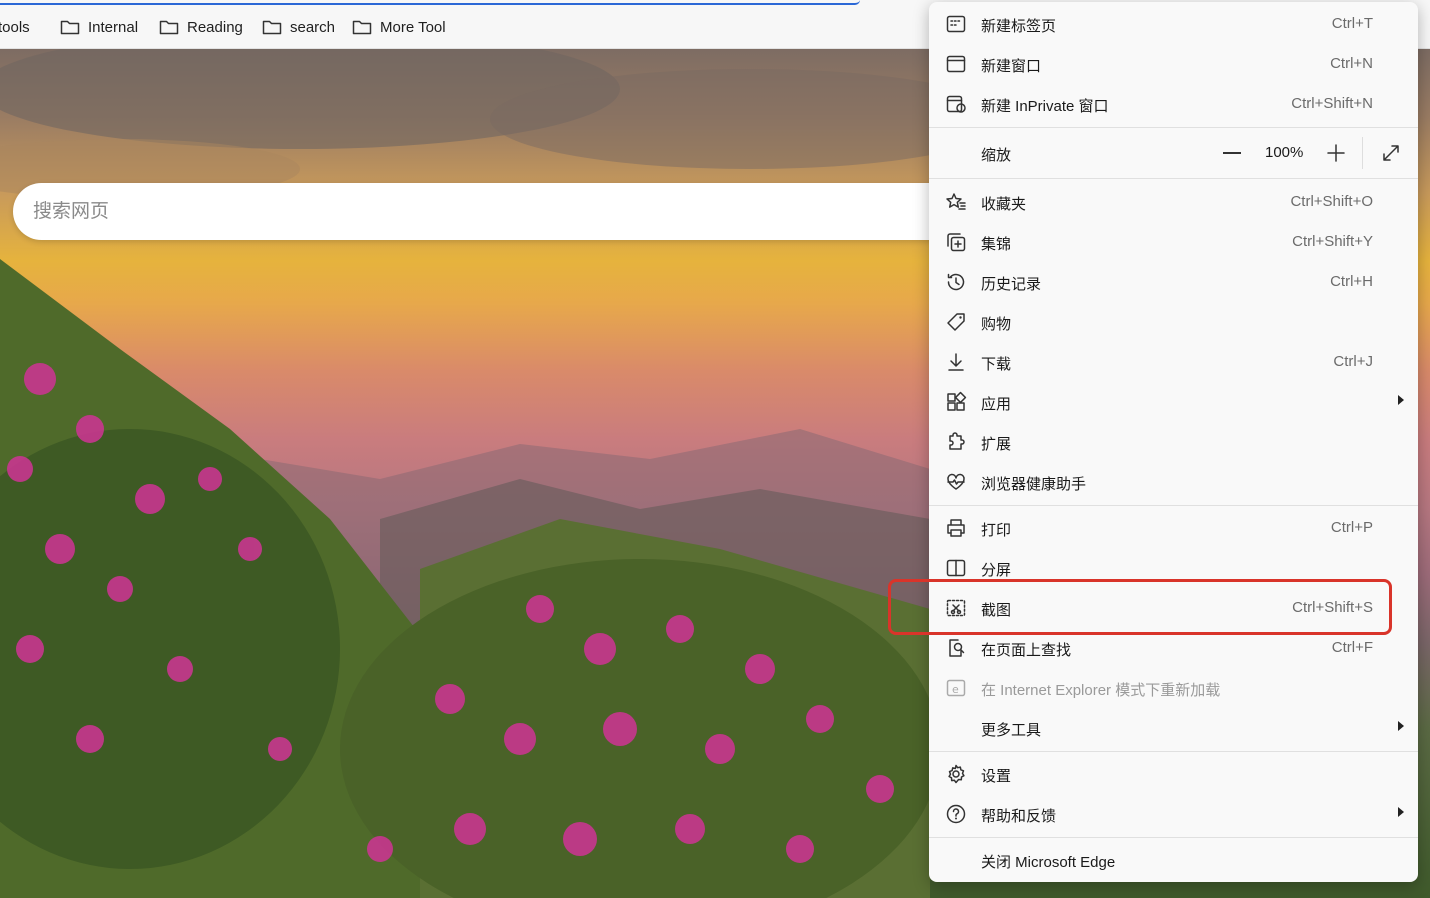  What do you see at coordinates (1173, 482) in the screenshot?
I see `menu-item-browser-health: 浏览器健康助手` at bounding box center [1173, 482].